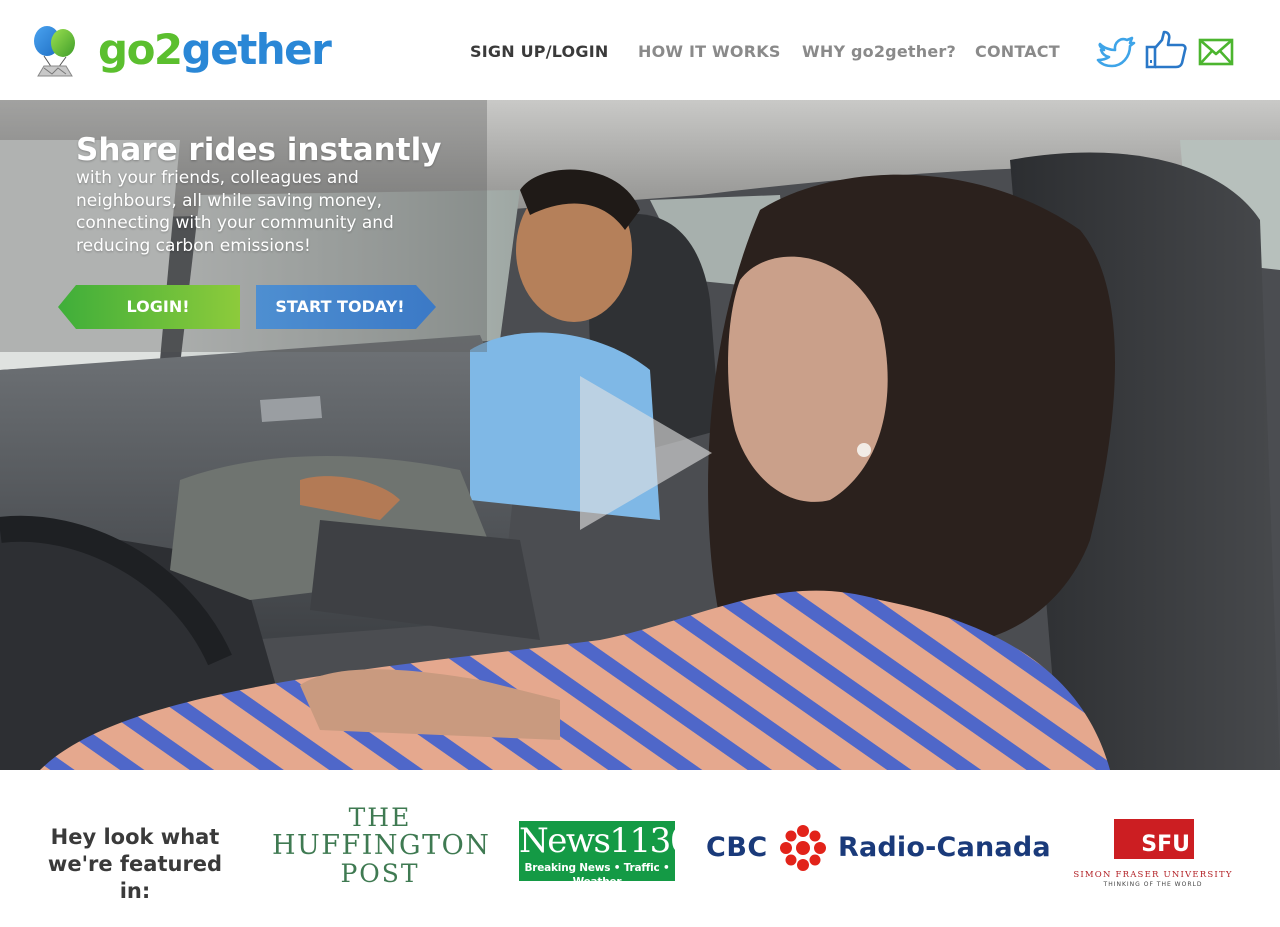 Image resolution: width=1280 pixels, height=927 pixels. What do you see at coordinates (1153, 884) in the screenshot?
I see `sfu-tagline: THINKING OF THE WORLD` at bounding box center [1153, 884].